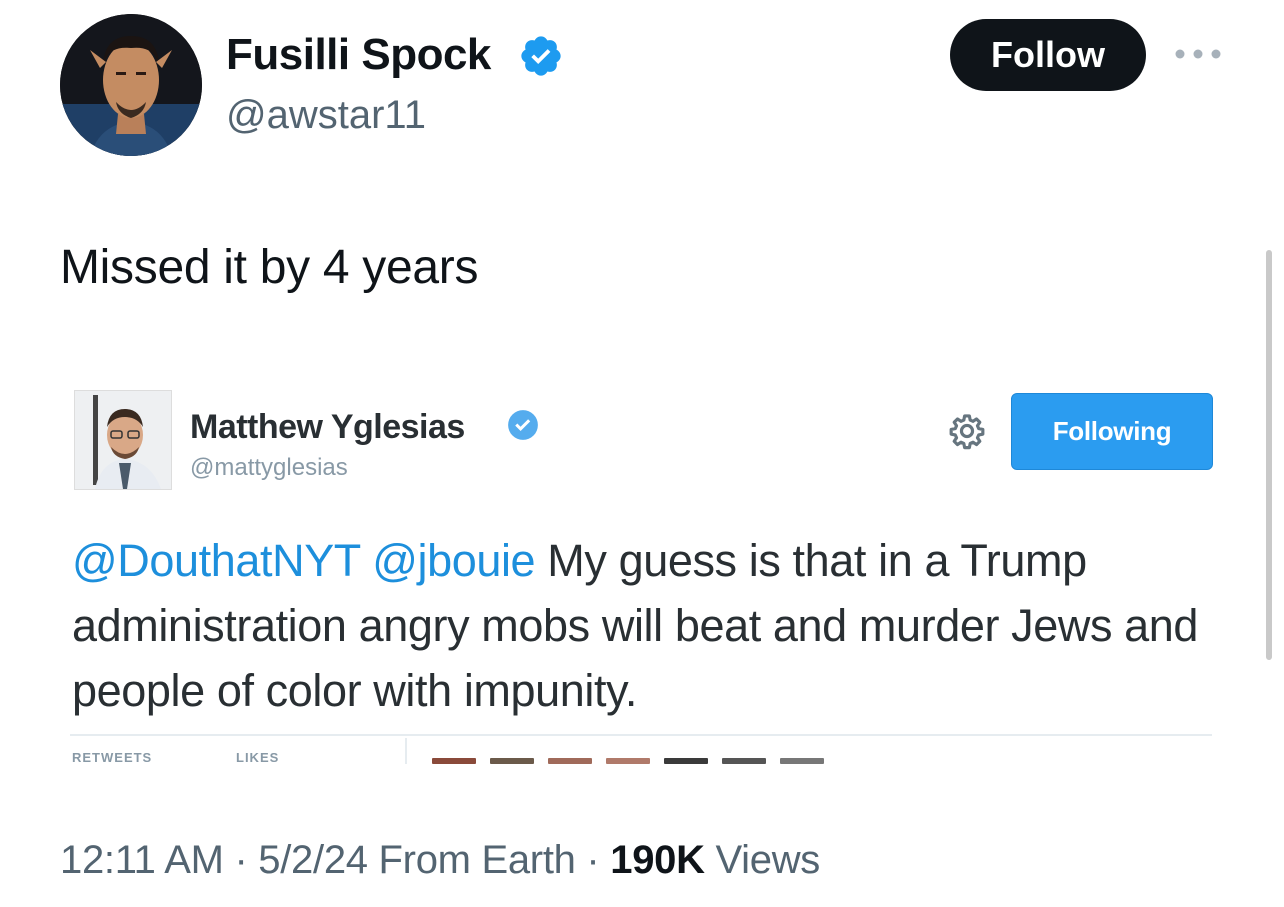 Image resolution: width=1284 pixels, height=907 pixels. I want to click on embedded-divider, so click(641, 735).